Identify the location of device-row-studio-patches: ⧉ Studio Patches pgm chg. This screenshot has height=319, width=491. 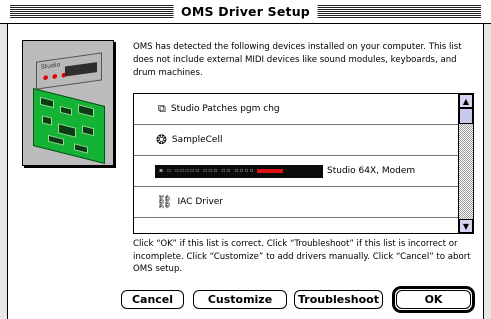
(296, 109).